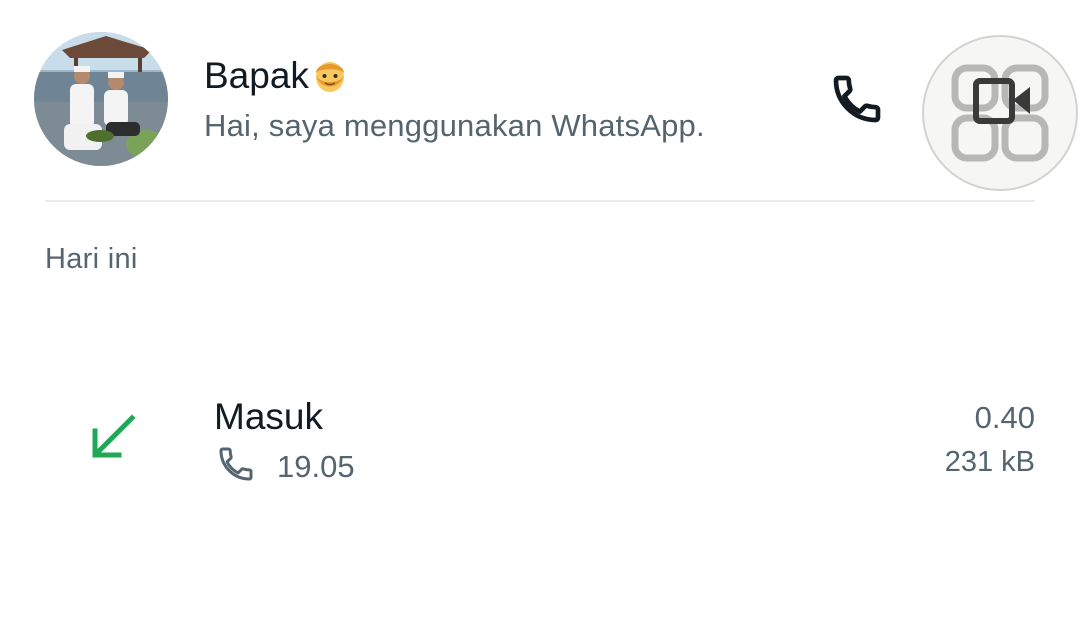  What do you see at coordinates (454, 125) in the screenshot?
I see `contact-about: Hai, saya menggunakan WhatsApp.` at bounding box center [454, 125].